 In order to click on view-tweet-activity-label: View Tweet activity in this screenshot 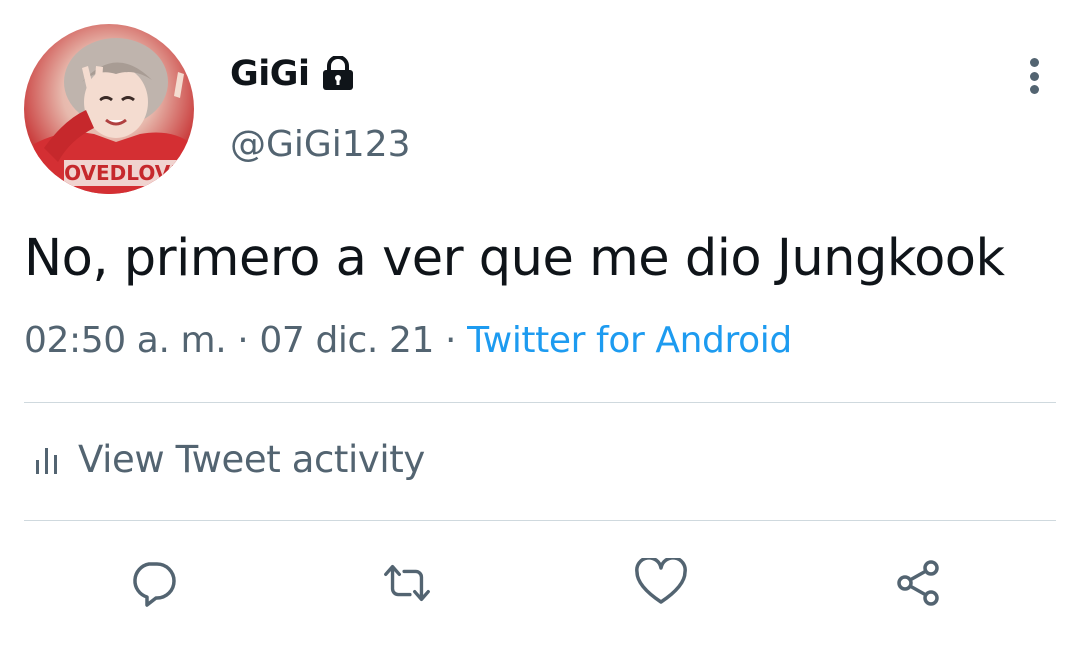, I will do `click(251, 459)`.